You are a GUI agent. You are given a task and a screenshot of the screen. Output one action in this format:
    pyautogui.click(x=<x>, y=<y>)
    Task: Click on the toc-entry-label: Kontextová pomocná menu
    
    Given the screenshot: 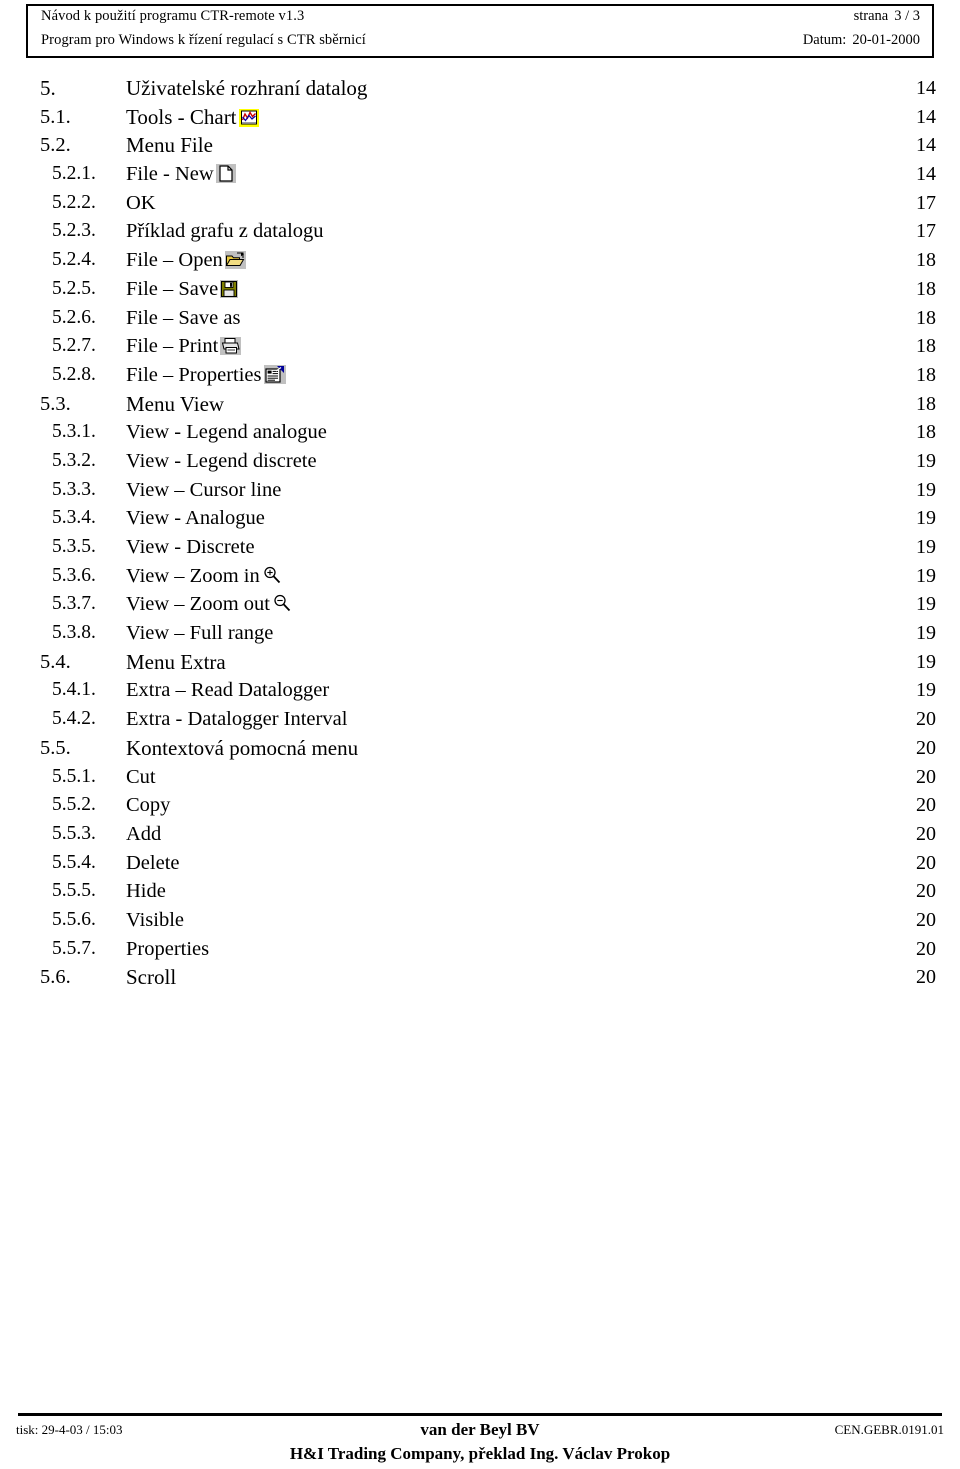 What is the action you would take?
    pyautogui.click(x=242, y=748)
    